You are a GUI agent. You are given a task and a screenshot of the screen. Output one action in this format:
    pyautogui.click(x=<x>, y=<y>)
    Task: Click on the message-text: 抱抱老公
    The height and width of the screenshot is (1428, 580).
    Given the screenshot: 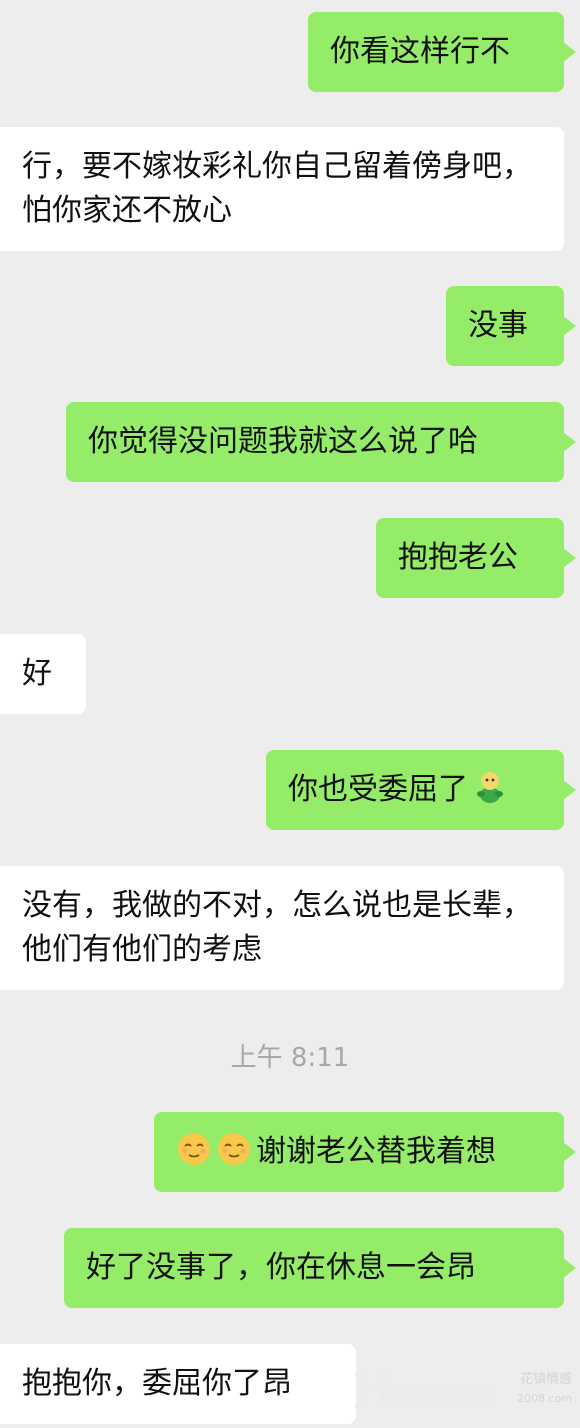 What is the action you would take?
    pyautogui.click(x=458, y=557)
    